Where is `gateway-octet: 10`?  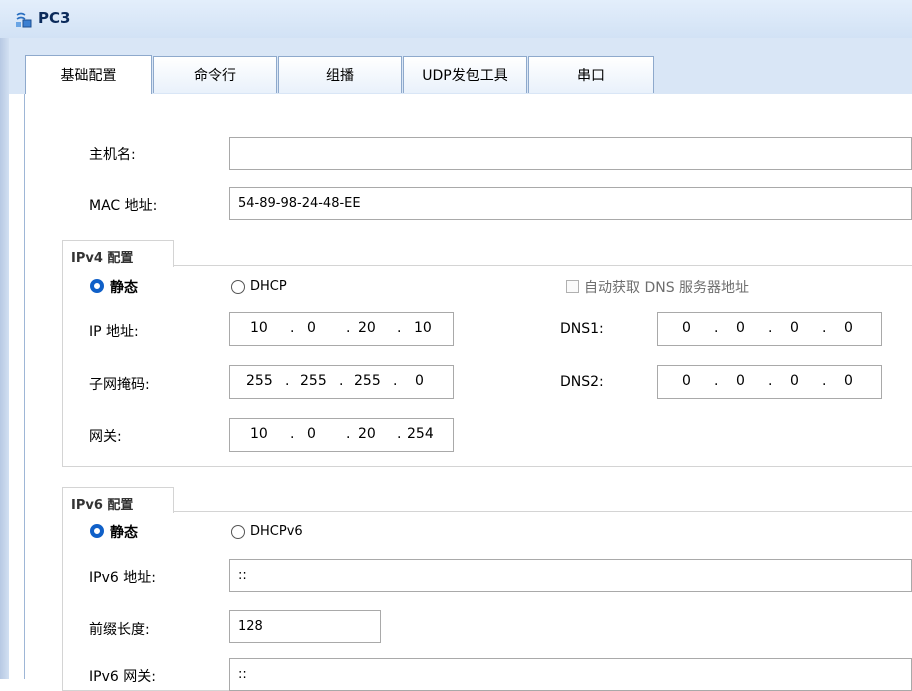
gateway-octet: 10 is located at coordinates (259, 434).